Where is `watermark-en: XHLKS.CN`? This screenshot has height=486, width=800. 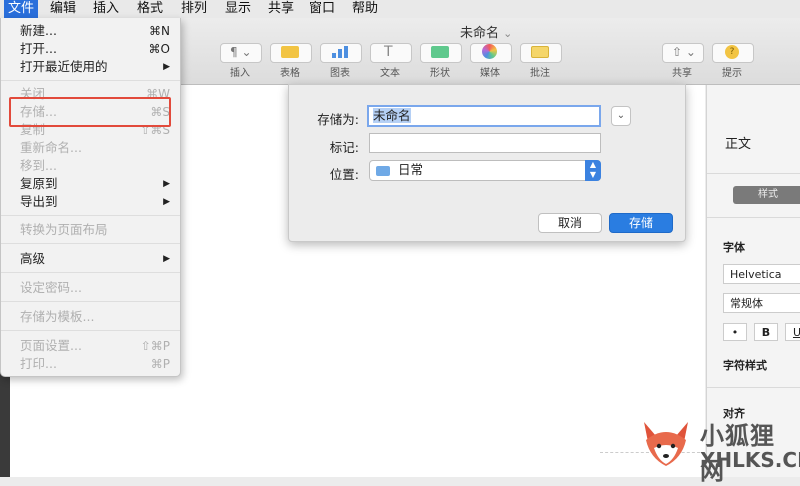
watermark-en: XHLKS.CN is located at coordinates (750, 460).